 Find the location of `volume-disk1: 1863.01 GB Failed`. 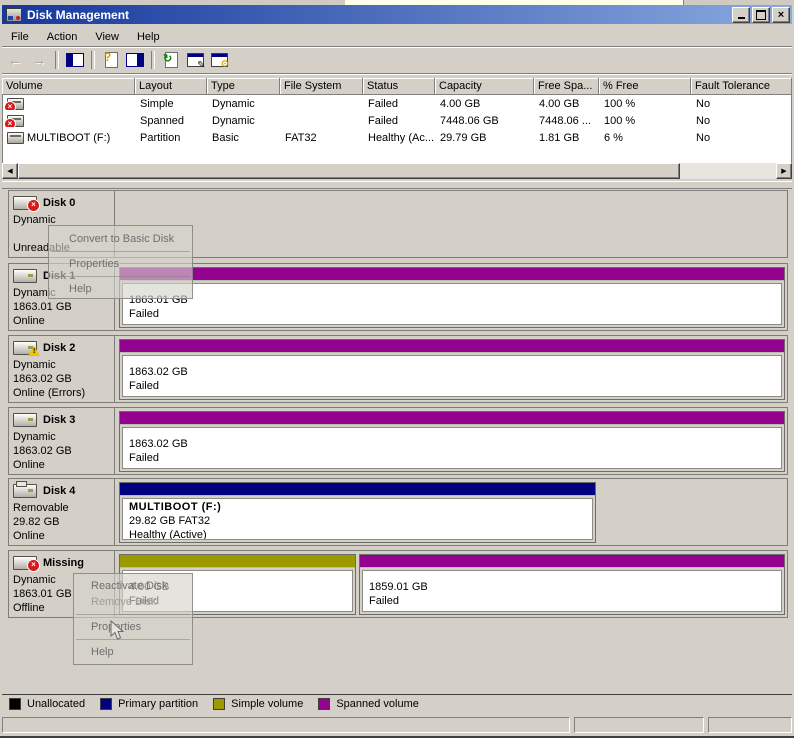

volume-disk1: 1863.01 GB Failed is located at coordinates (452, 297).